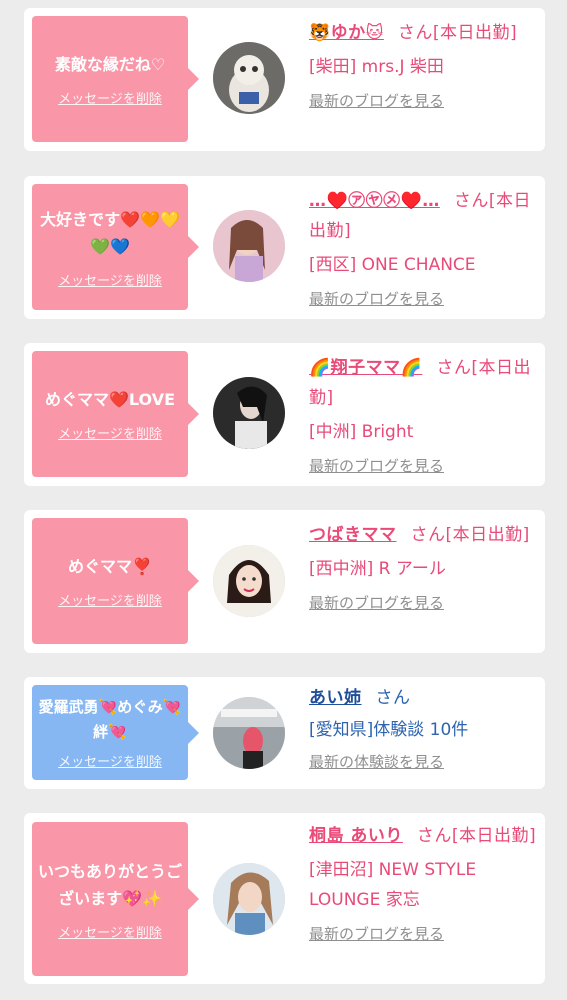 The image size is (567, 1000). I want to click on user-info: つばきママ さん[本日出勤] [西中洲] R アール 最新のブログを見る, so click(424, 566).